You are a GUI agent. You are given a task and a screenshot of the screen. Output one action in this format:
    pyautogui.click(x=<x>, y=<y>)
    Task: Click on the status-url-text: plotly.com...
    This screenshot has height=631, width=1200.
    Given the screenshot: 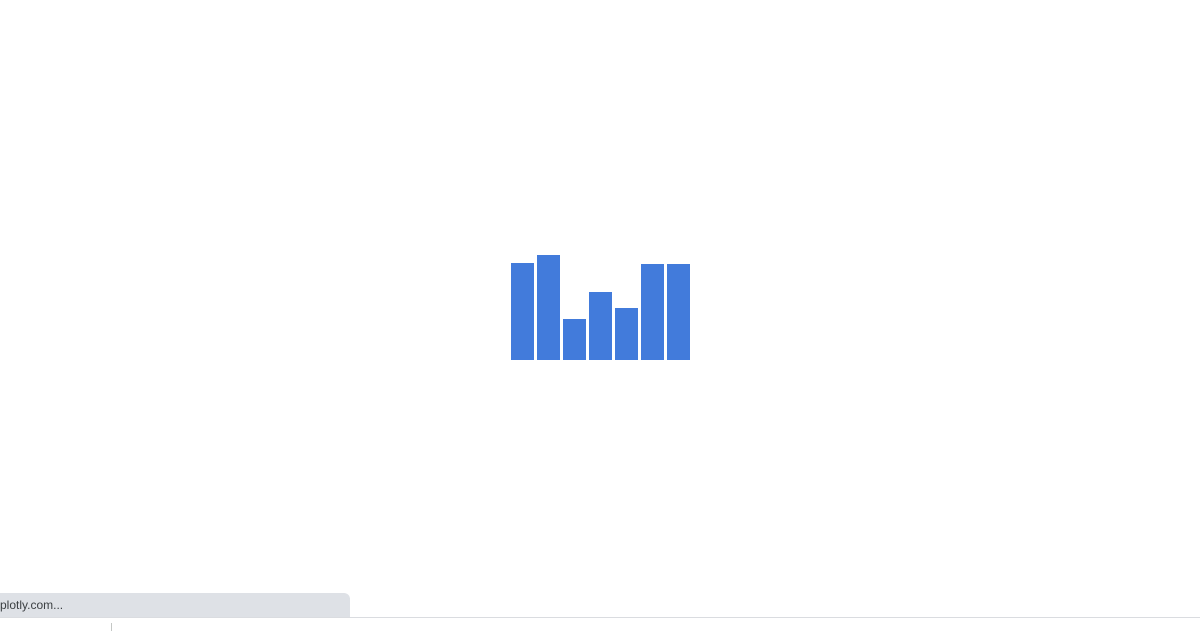 What is the action you would take?
    pyautogui.click(x=32, y=605)
    